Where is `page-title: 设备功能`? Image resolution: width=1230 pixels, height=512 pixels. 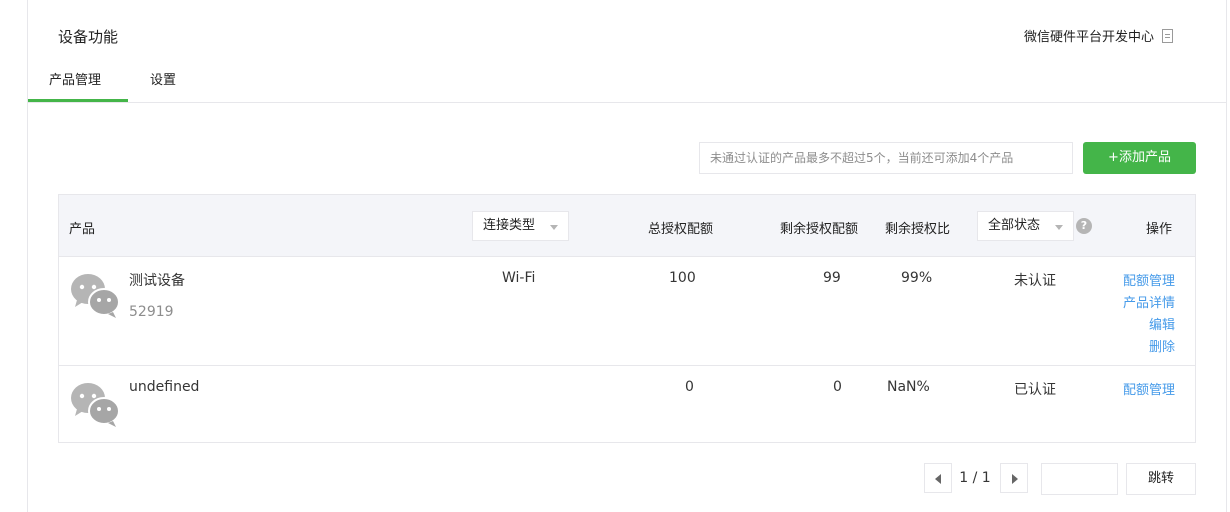
page-title: 设备功能 is located at coordinates (88, 37).